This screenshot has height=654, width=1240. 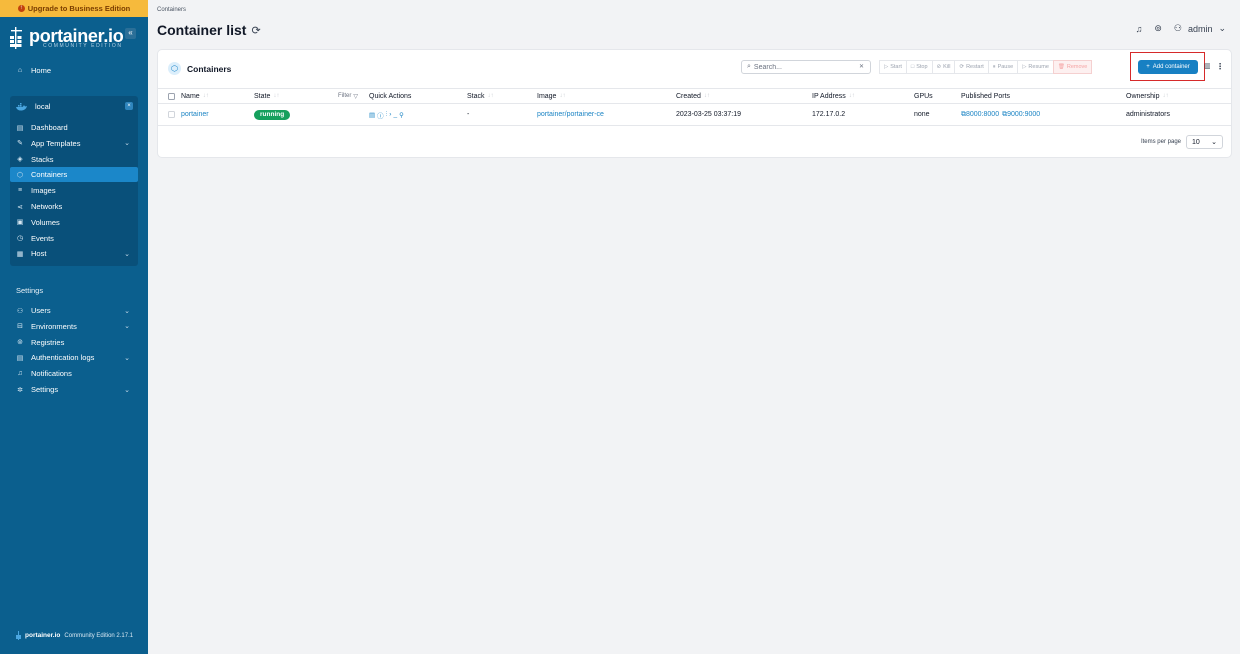 What do you see at coordinates (20, 327) in the screenshot?
I see `hdd-icon: ⊟` at bounding box center [20, 327].